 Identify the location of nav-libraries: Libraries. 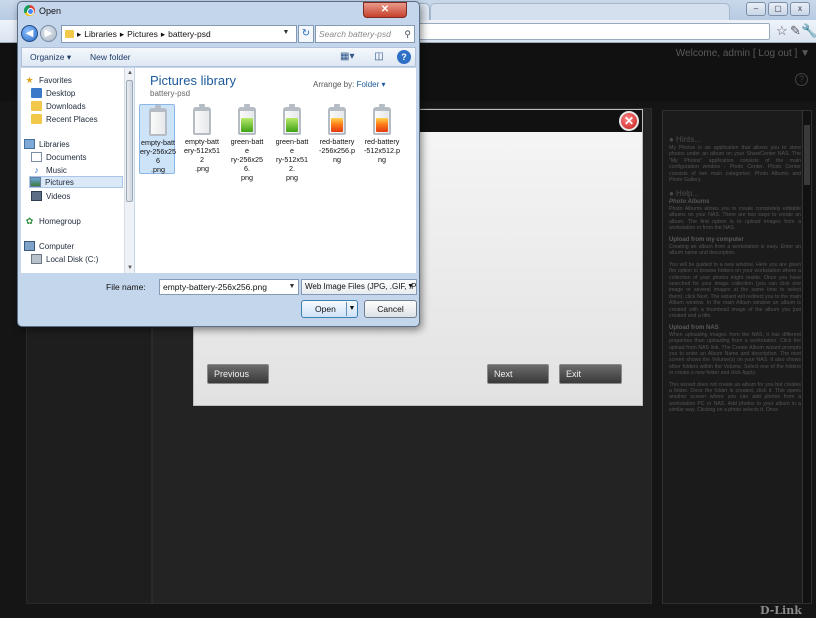
(47, 144).